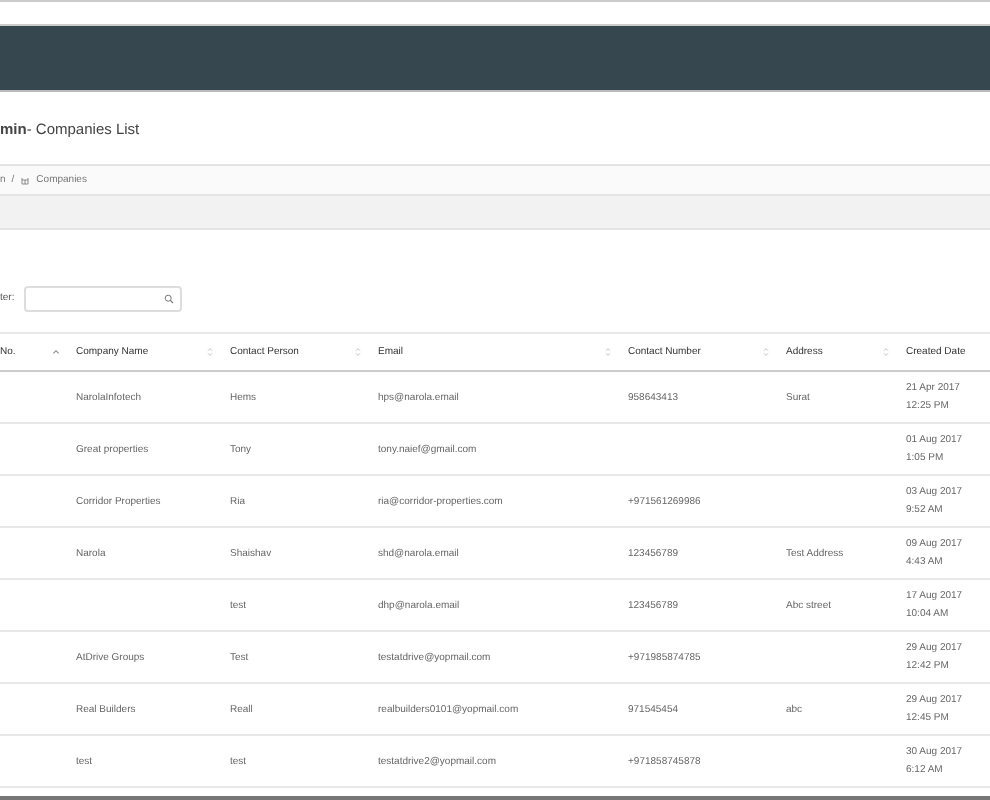  Describe the element at coordinates (25, 180) in the screenshot. I see `building-icon` at that location.